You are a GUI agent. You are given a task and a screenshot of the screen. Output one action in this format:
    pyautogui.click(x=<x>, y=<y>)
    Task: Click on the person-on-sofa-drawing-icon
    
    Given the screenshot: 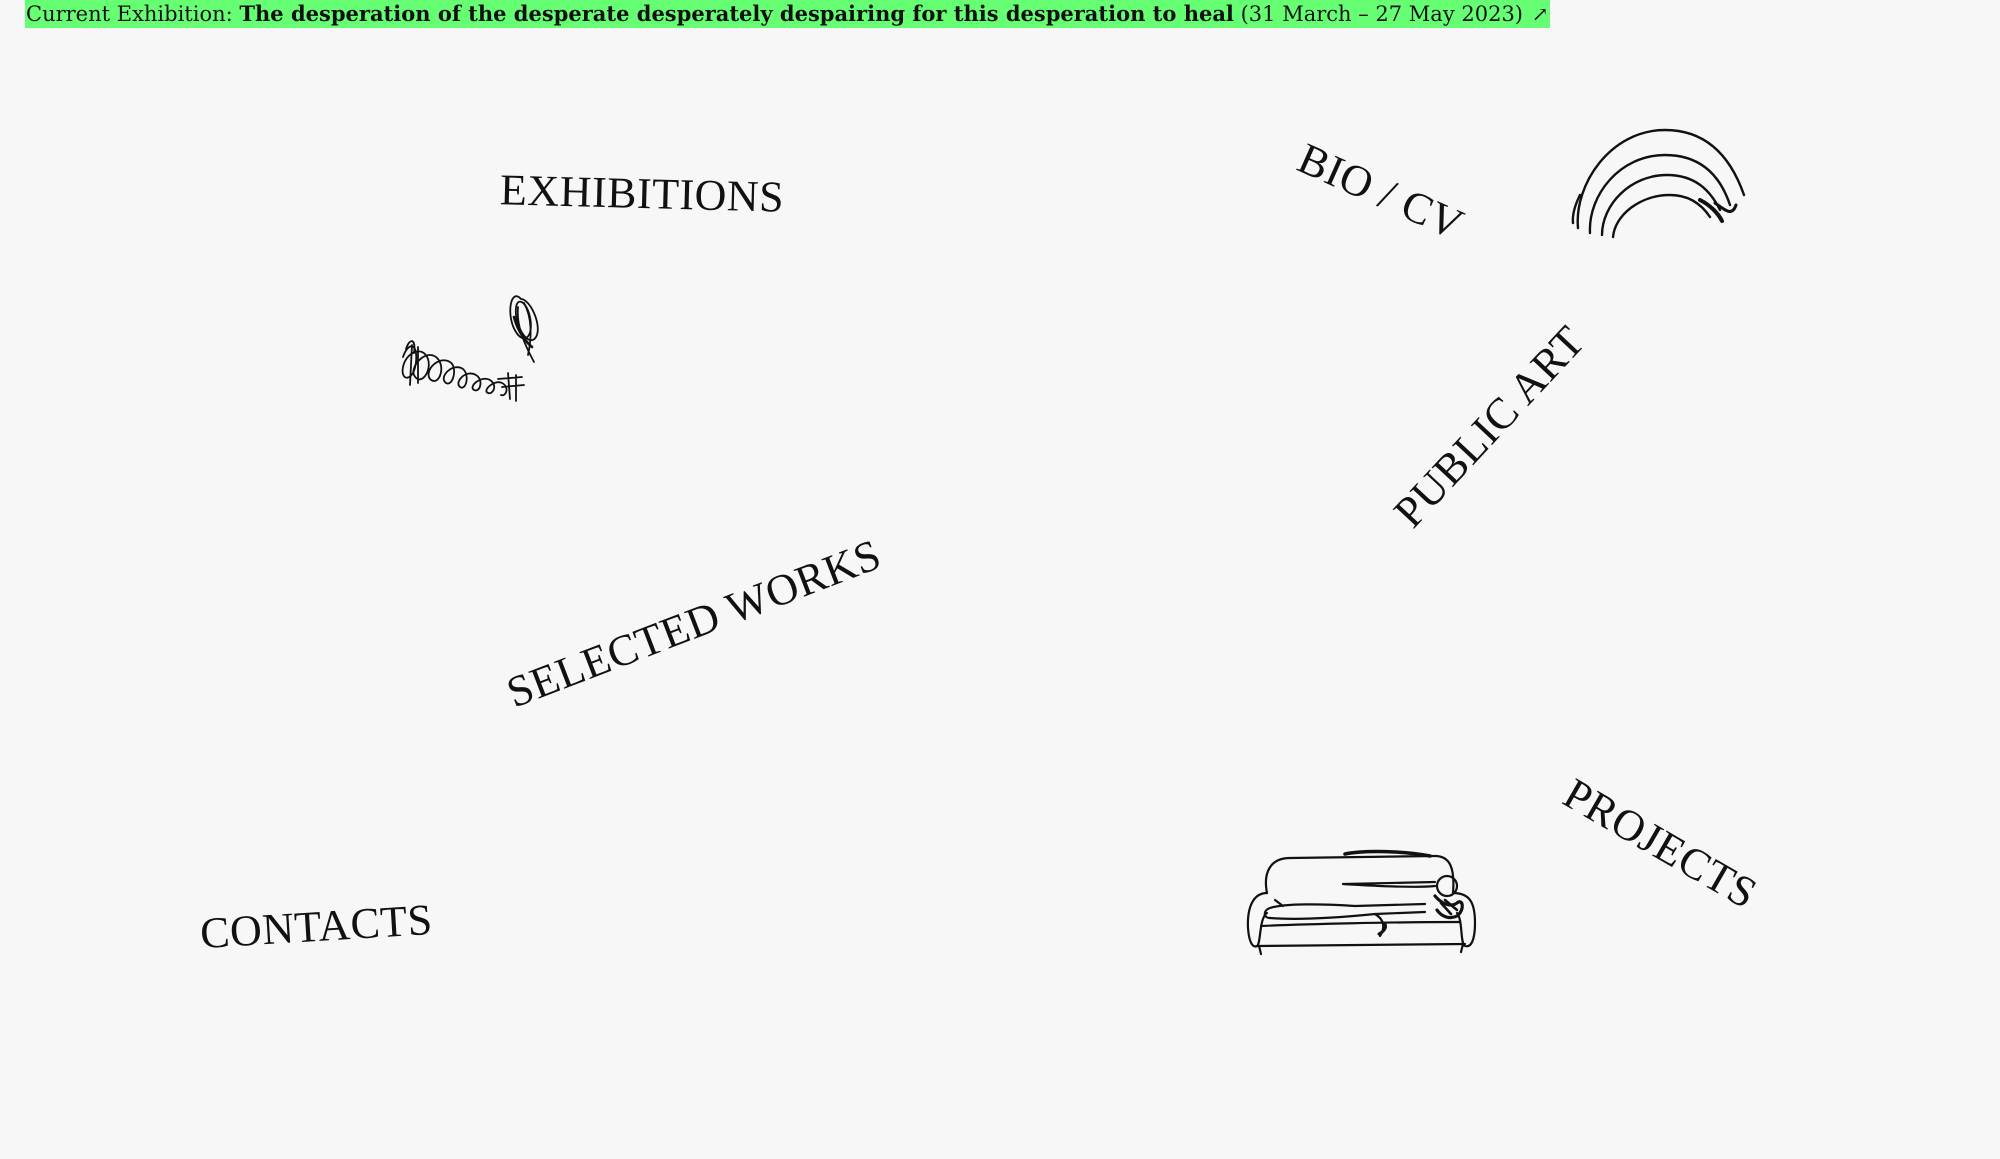 What is the action you would take?
    pyautogui.click(x=1362, y=903)
    